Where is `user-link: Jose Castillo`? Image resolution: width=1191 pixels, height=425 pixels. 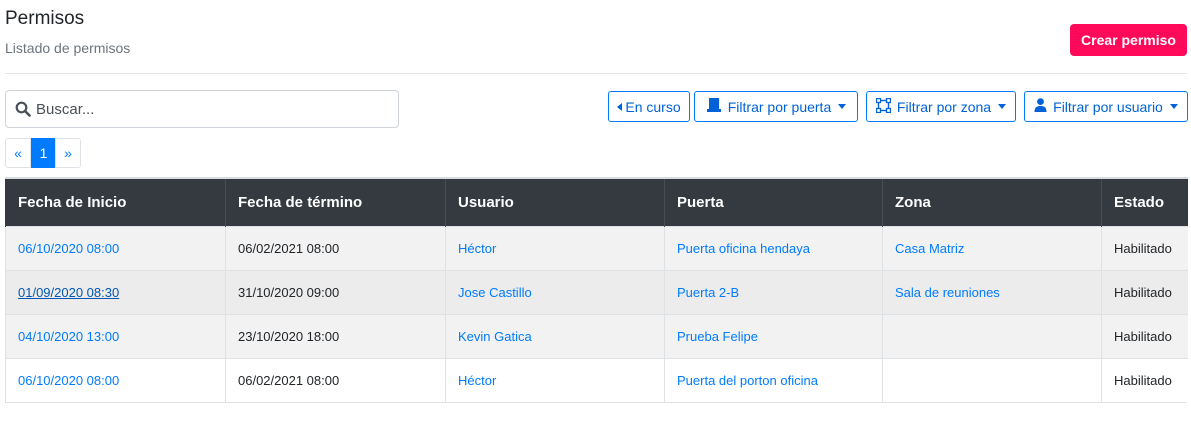
user-link: Jose Castillo is located at coordinates (555, 291).